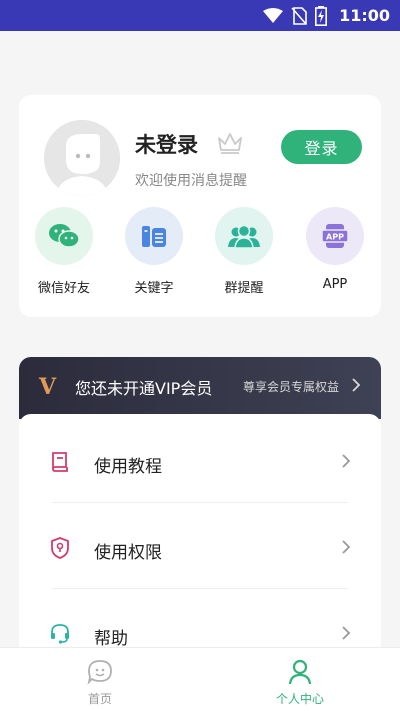  I want to click on status-bar: 11:00, so click(200, 15).